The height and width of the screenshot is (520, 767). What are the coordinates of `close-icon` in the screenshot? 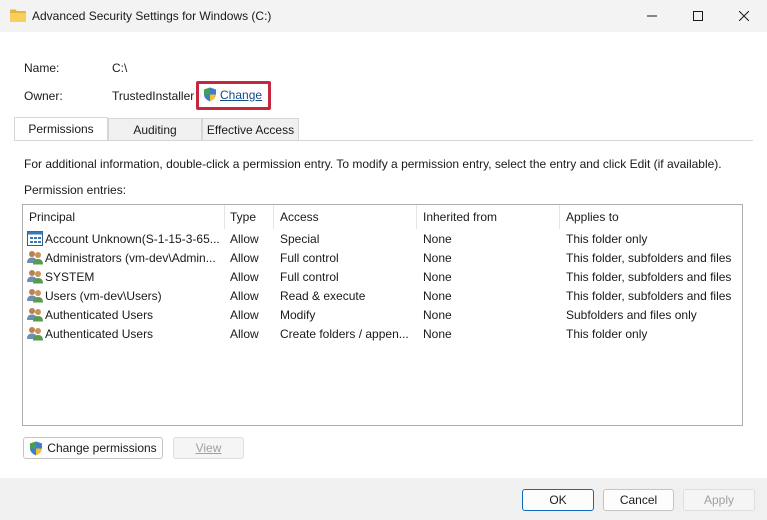 It's located at (744, 16).